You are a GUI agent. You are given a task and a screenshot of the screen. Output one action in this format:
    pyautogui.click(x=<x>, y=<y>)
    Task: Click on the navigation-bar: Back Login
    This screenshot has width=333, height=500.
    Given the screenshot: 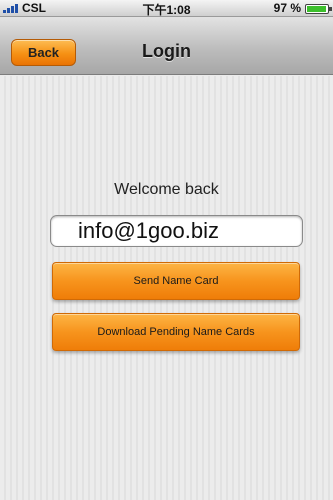 What is the action you would take?
    pyautogui.click(x=166, y=46)
    